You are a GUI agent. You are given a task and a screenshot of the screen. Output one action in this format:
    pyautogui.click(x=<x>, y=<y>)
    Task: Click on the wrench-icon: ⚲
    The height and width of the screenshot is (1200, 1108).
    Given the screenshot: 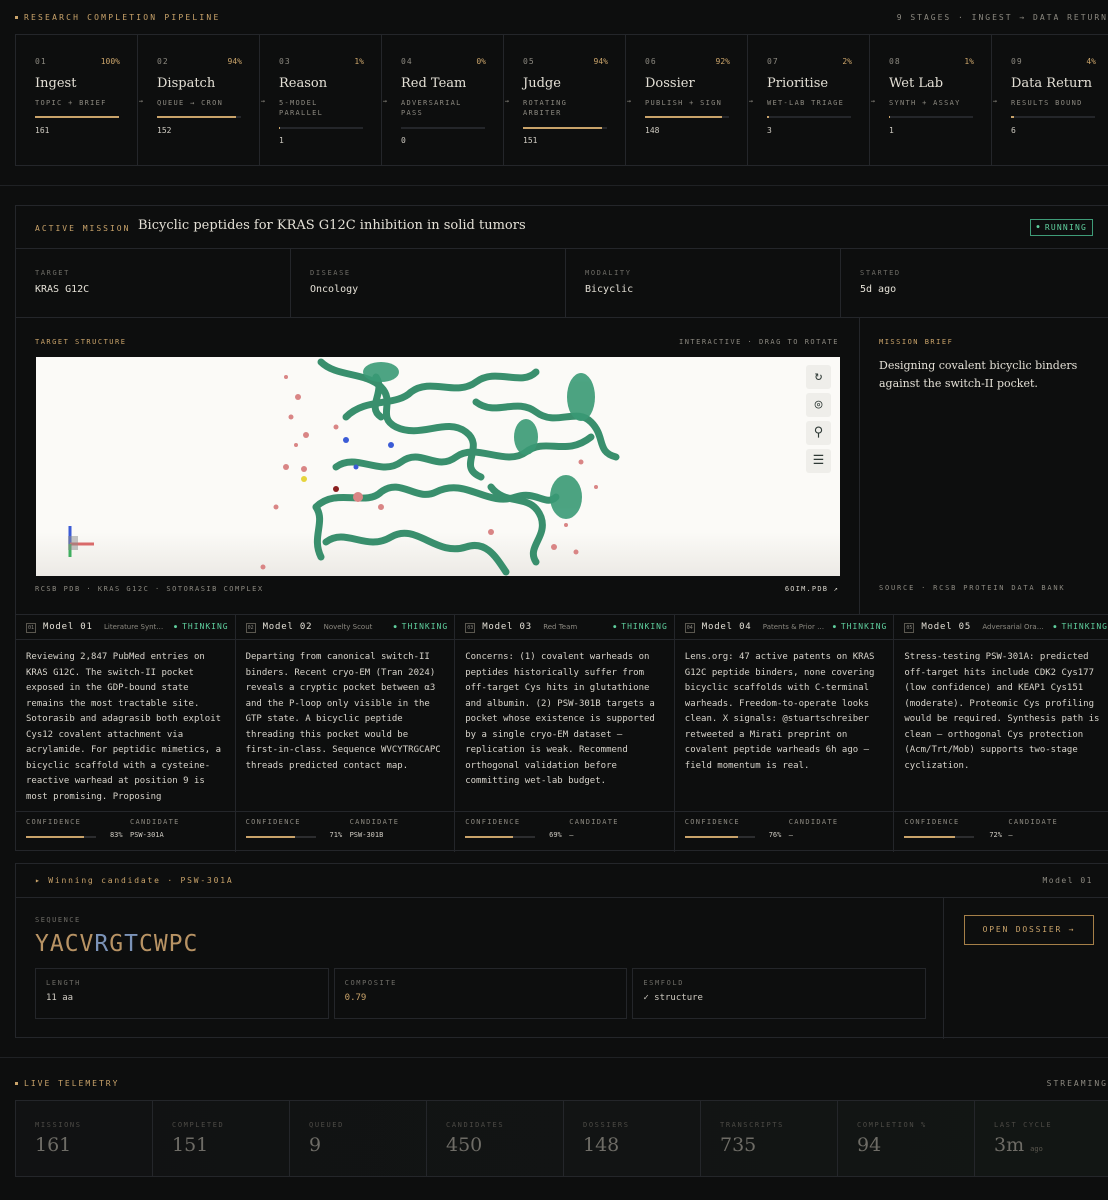 What is the action you would take?
    pyautogui.click(x=818, y=433)
    